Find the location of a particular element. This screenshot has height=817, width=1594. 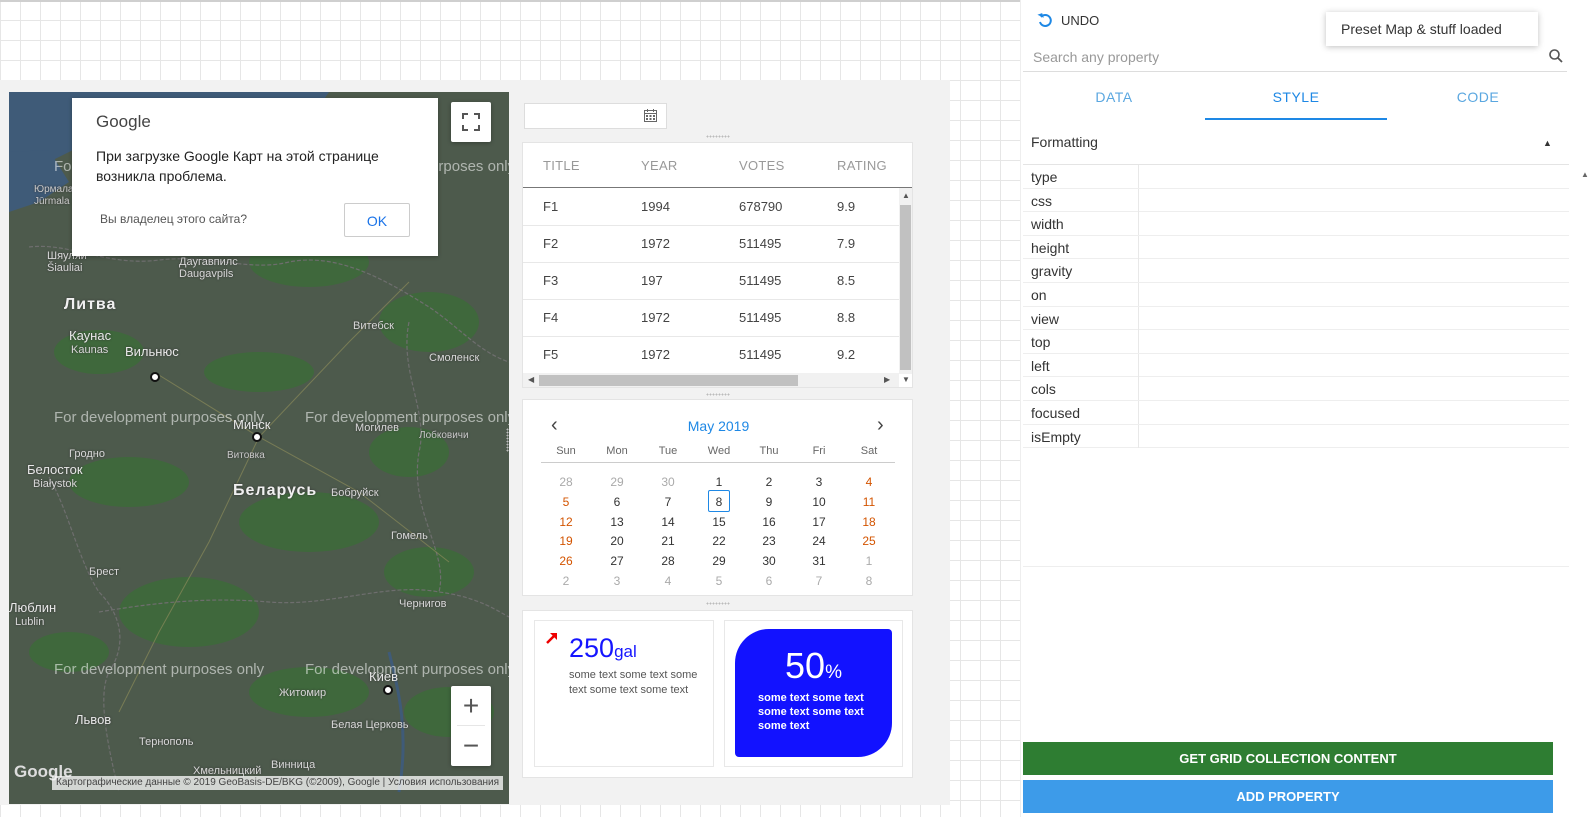

calendar-day: 9 is located at coordinates (769, 502).